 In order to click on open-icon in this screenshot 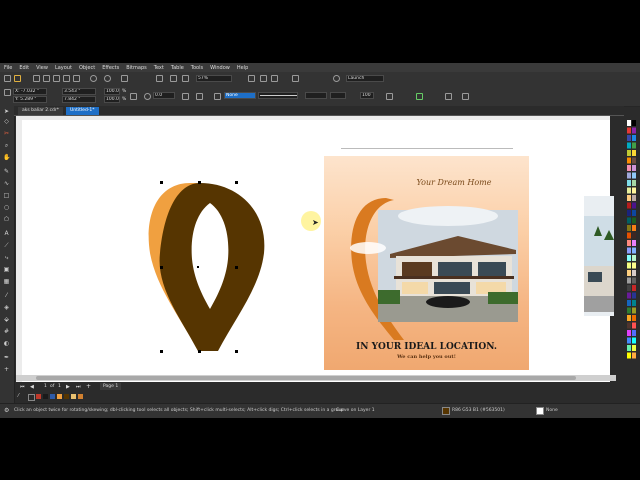, I will do `click(17, 78)`.